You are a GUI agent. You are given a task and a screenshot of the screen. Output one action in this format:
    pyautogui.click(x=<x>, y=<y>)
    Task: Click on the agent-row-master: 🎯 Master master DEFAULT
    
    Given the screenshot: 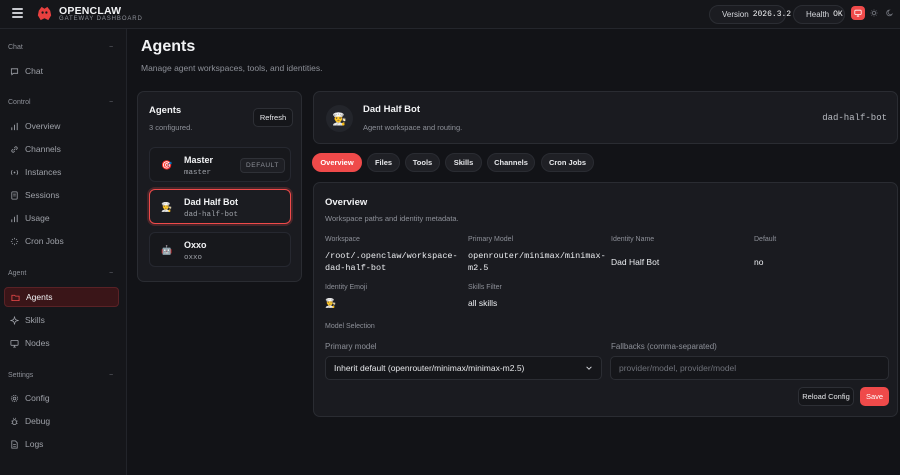 What is the action you would take?
    pyautogui.click(x=220, y=164)
    